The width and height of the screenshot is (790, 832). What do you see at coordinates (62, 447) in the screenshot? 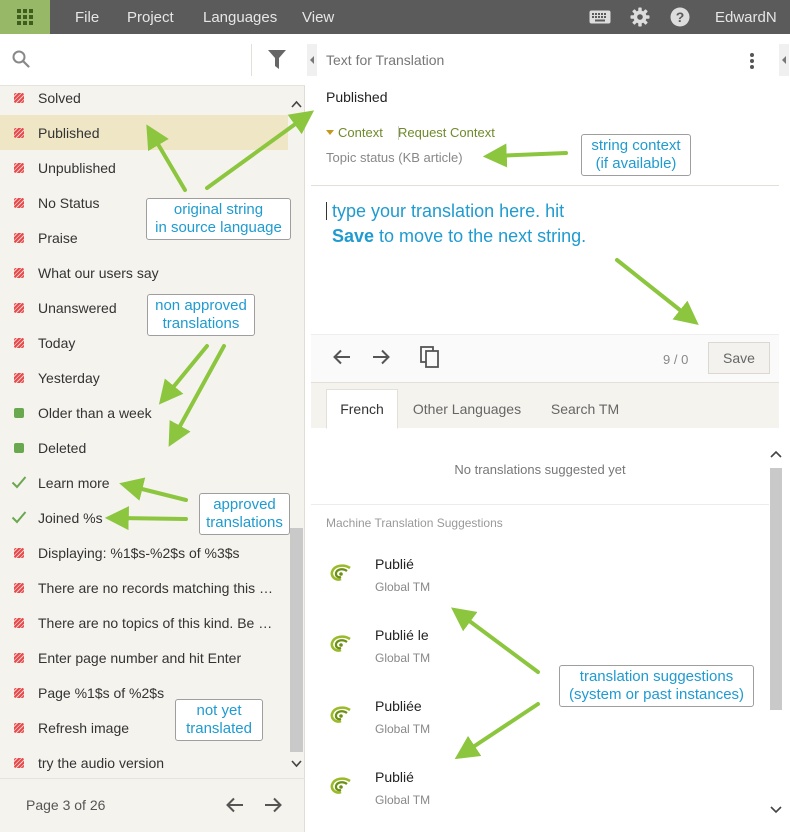
I see `list-item-label: Deleted` at bounding box center [62, 447].